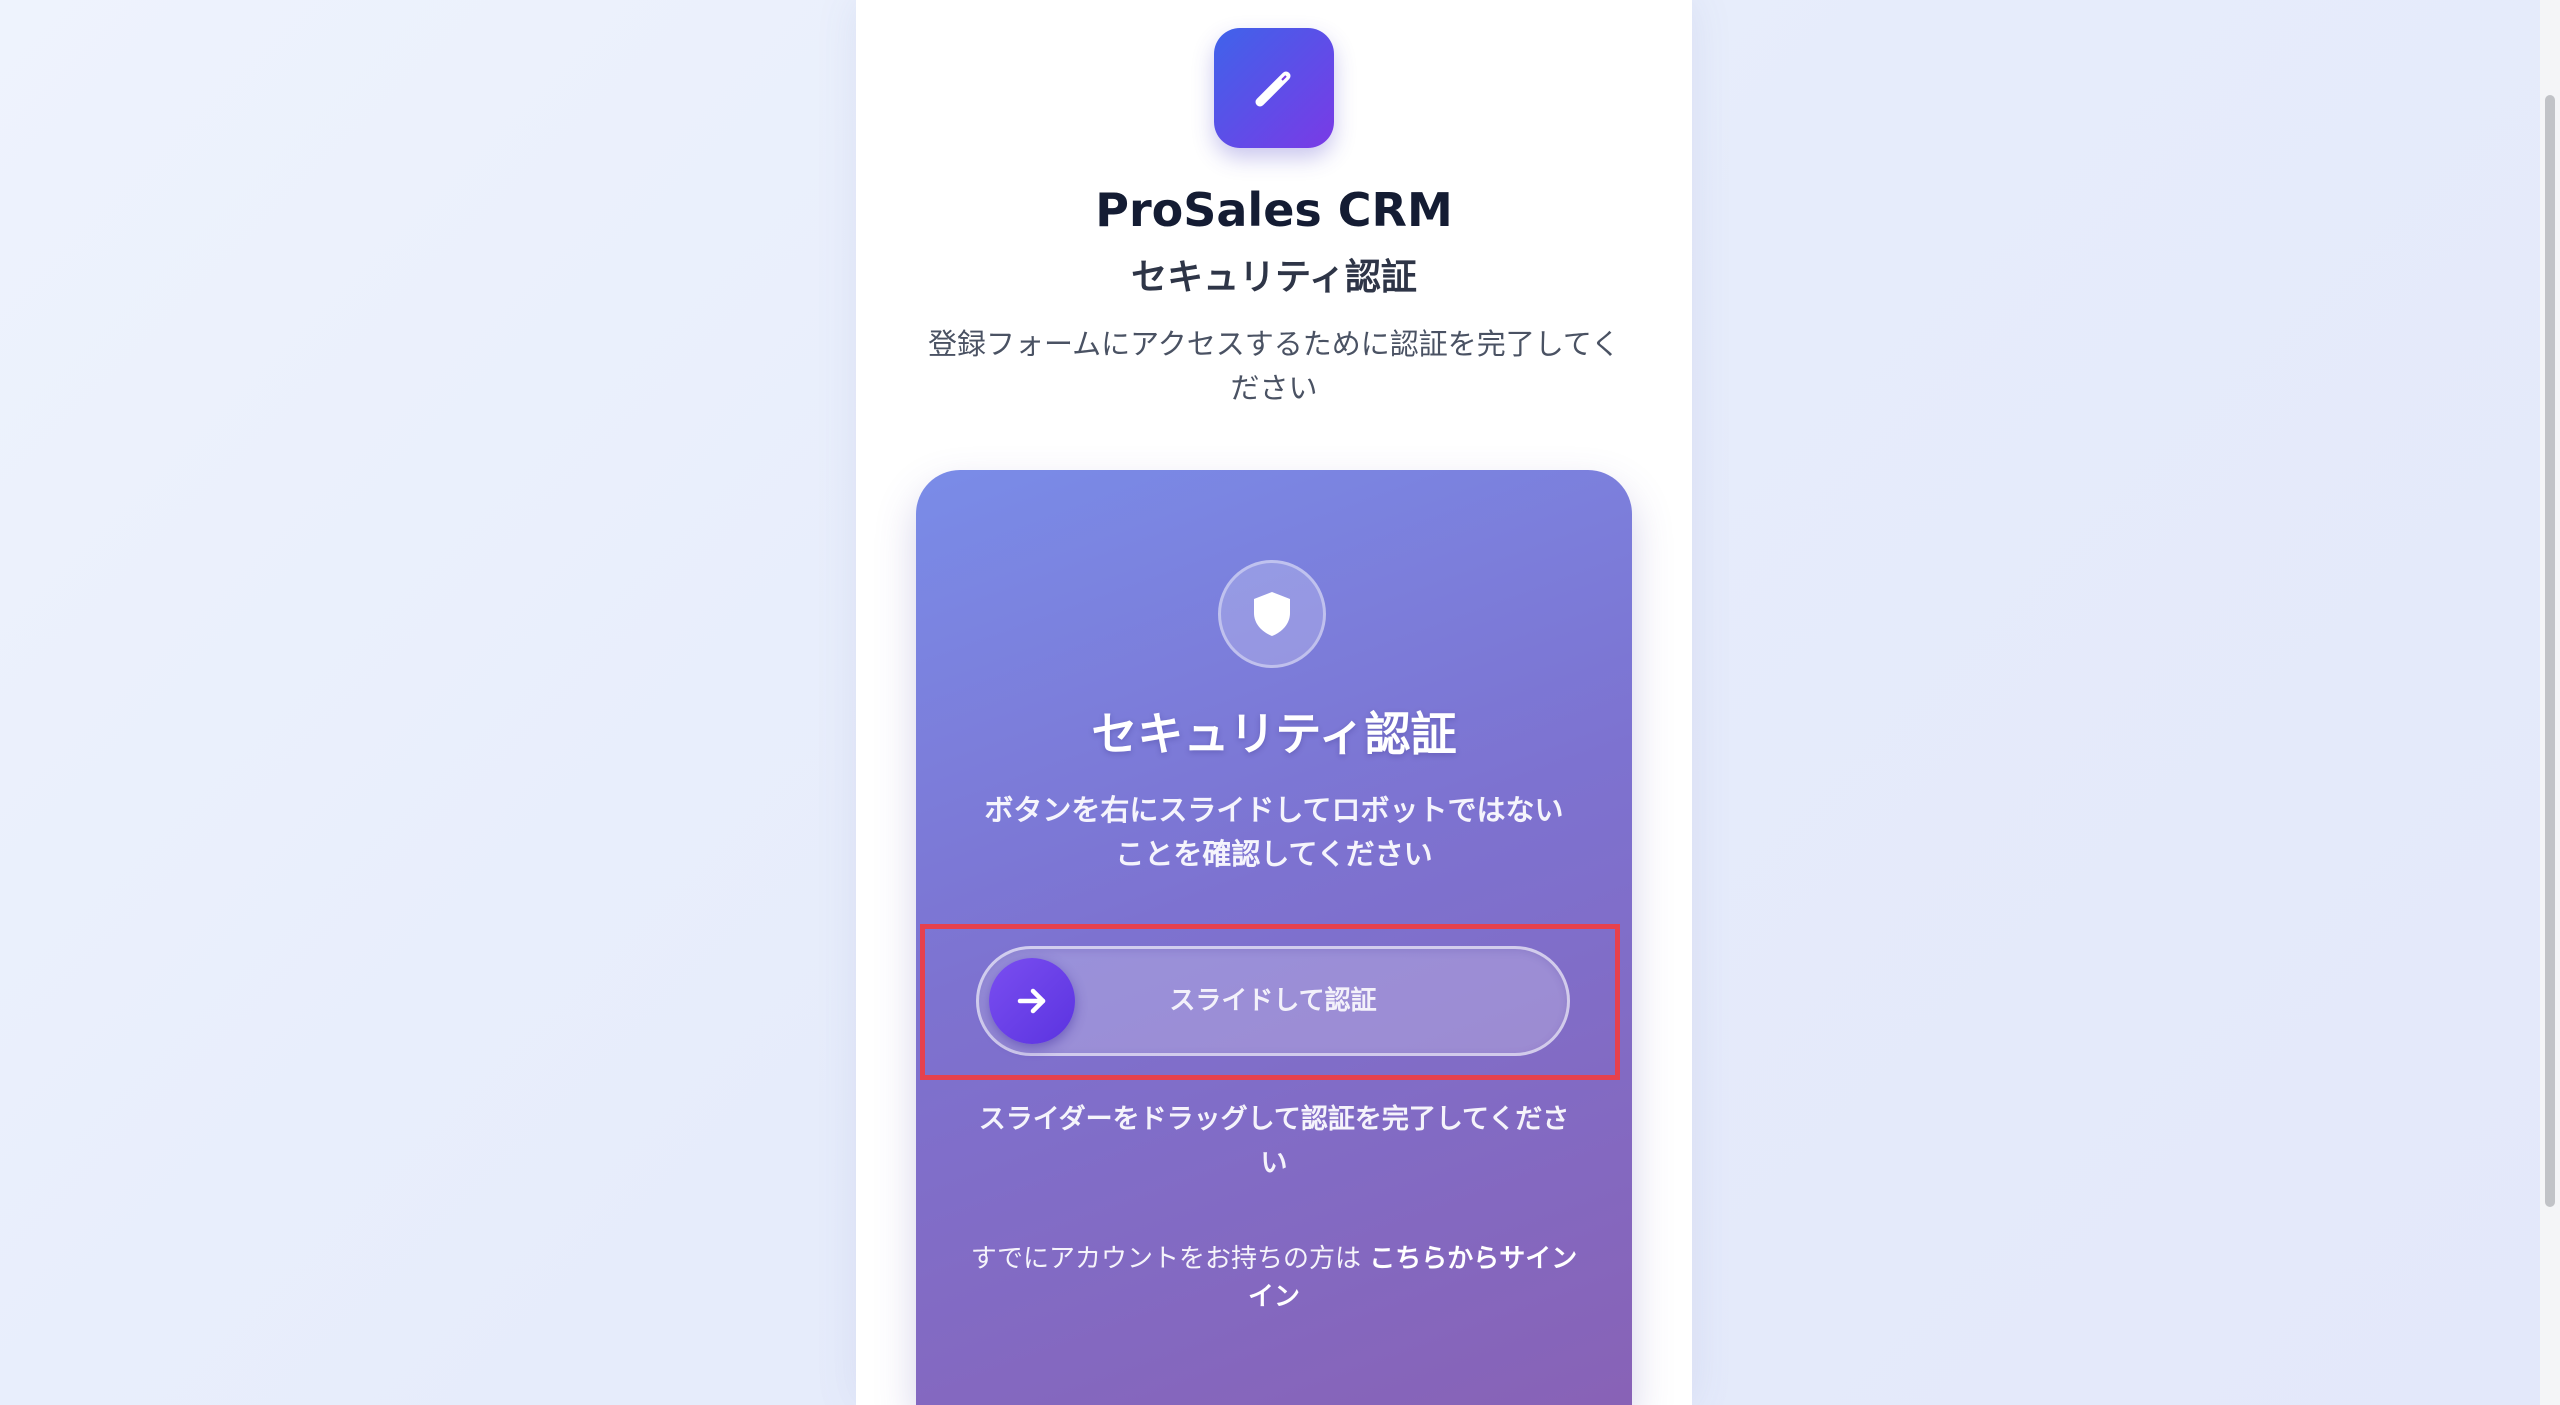 The image size is (2560, 1405). I want to click on shield-badge, so click(1272, 614).